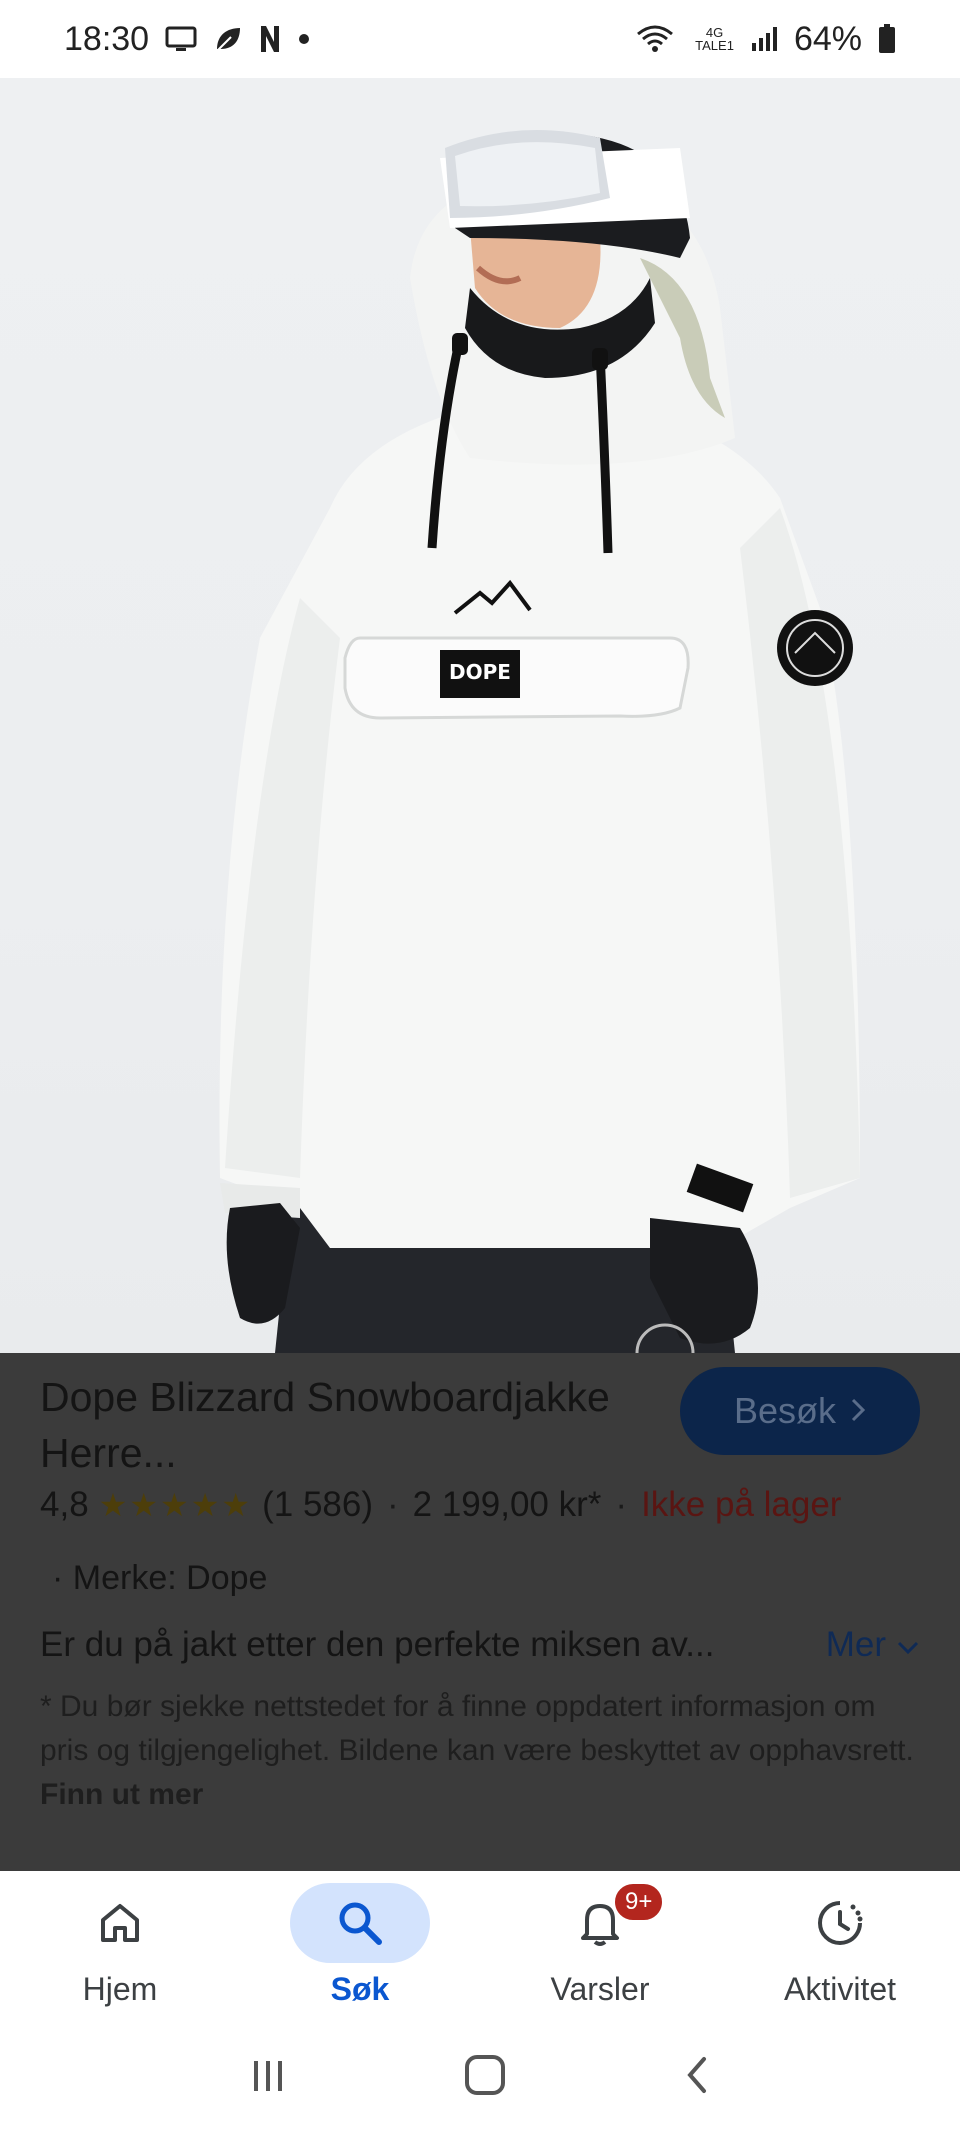 The width and height of the screenshot is (960, 2133). I want to click on clock: 18:30, so click(107, 38).